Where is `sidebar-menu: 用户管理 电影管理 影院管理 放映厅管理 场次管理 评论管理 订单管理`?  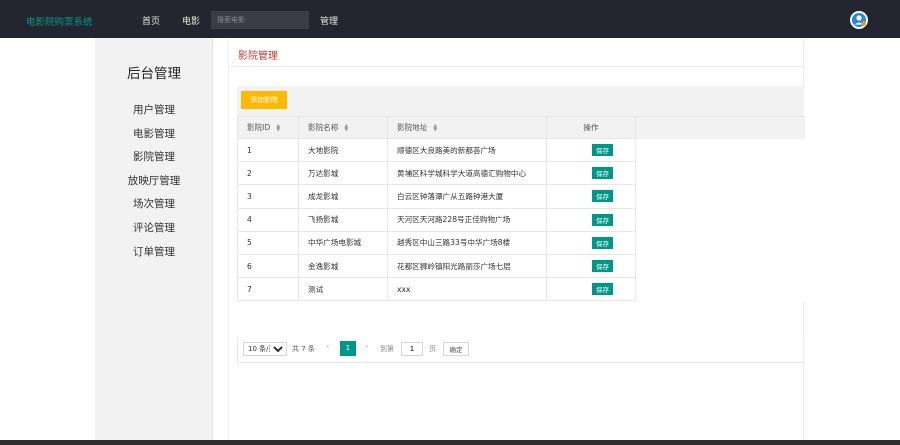 sidebar-menu: 用户管理 电影管理 影院管理 放映厅管理 场次管理 评论管理 订单管理 is located at coordinates (154, 182).